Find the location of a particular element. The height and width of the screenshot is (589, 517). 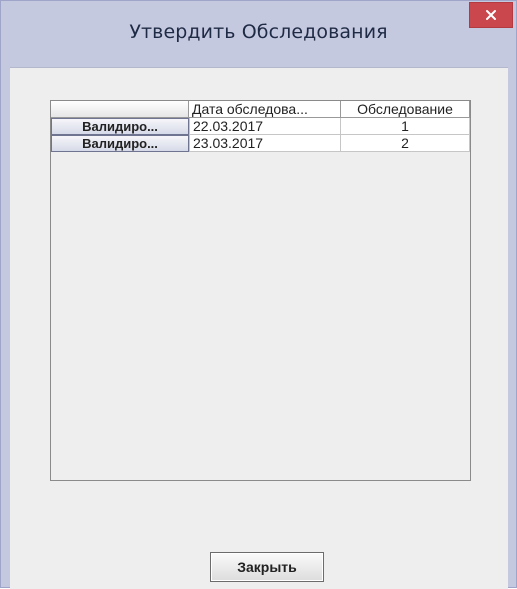

close-icon is located at coordinates (491, 15).